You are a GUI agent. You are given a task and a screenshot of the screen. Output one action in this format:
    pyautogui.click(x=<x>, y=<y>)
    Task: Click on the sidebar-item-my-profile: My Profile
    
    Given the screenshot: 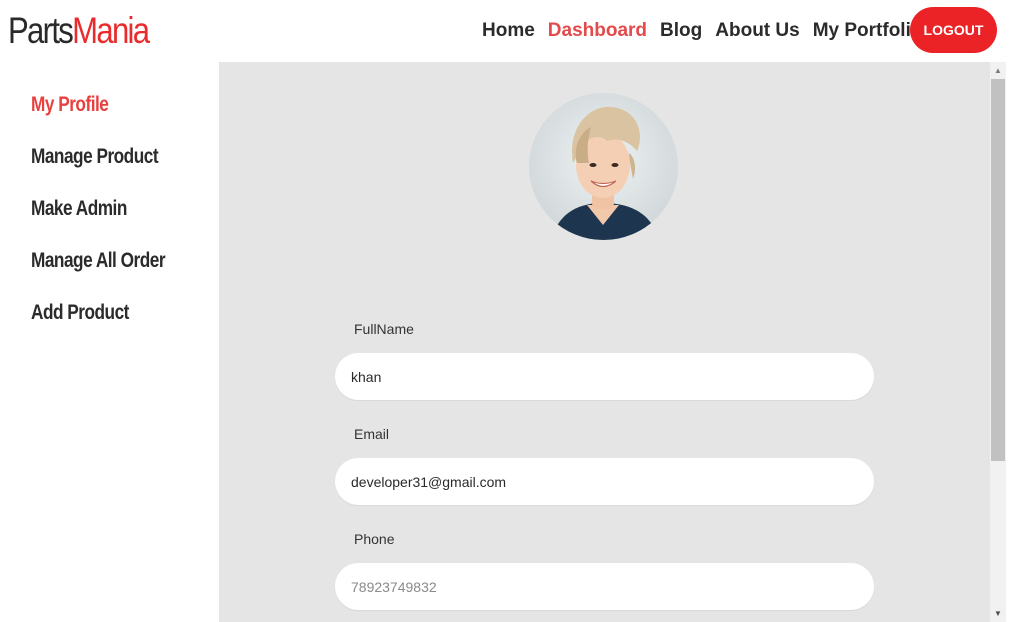 What is the action you would take?
    pyautogui.click(x=70, y=105)
    